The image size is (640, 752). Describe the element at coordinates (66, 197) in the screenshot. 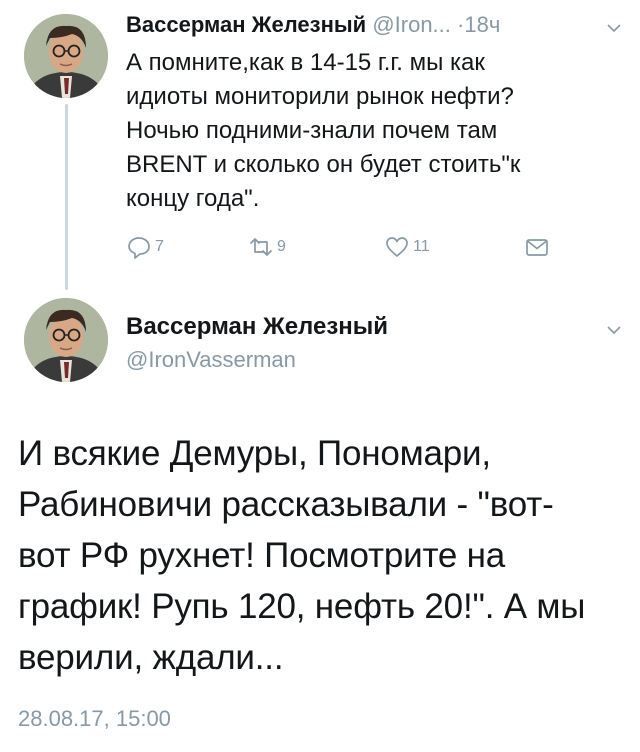

I see `thread-connector-line` at that location.